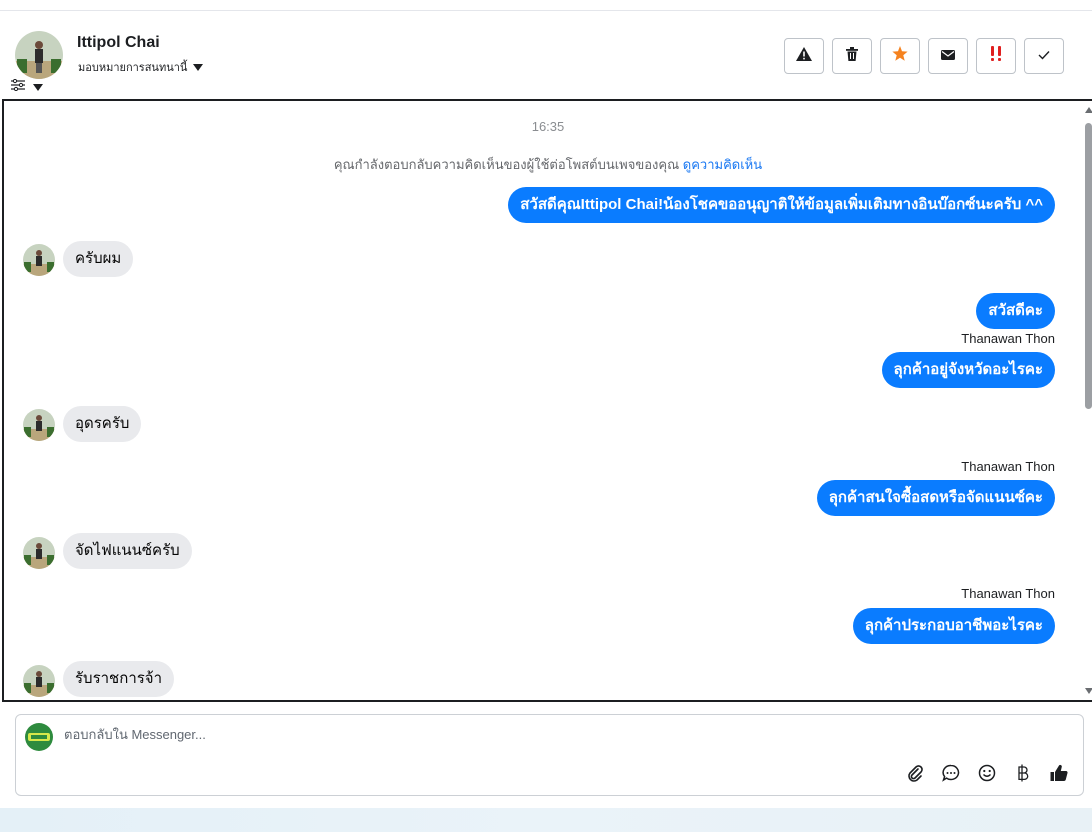  I want to click on thumbs-up-icon, so click(1059, 775).